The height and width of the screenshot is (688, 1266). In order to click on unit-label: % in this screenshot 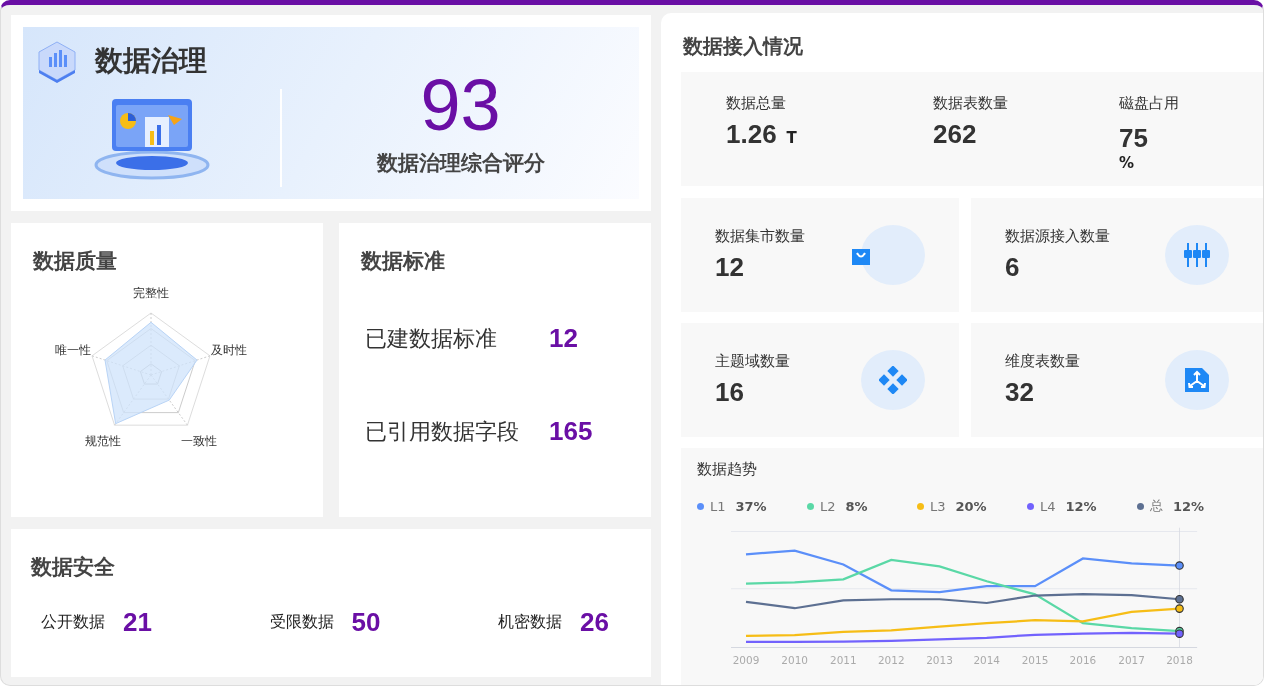, I will do `click(1127, 163)`.